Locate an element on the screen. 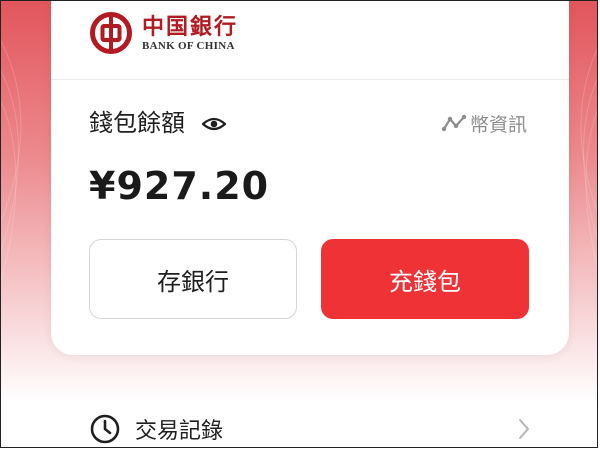 This screenshot has height=450, width=600. clock-icon is located at coordinates (105, 429).